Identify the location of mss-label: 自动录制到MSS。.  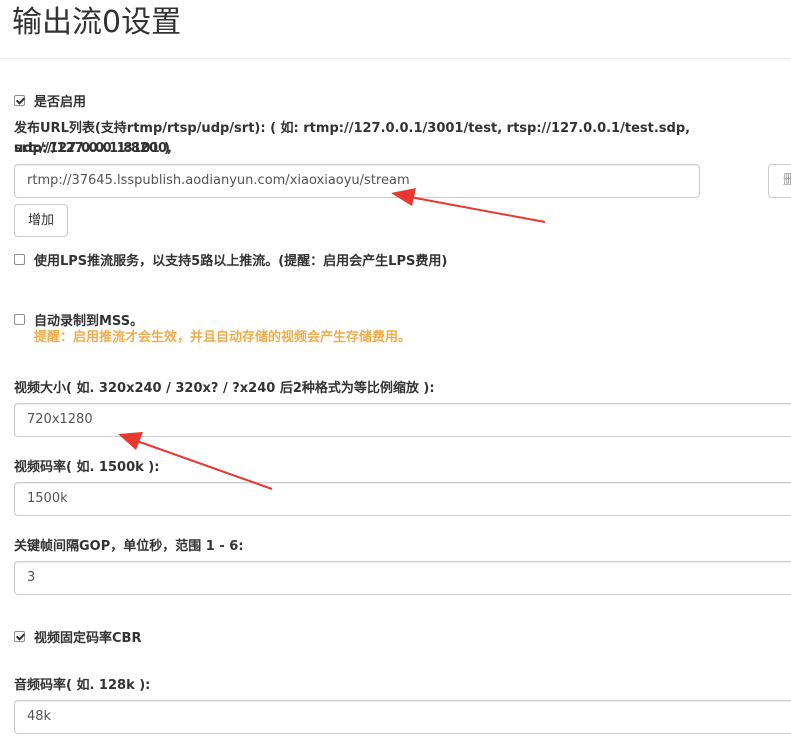
(89, 321).